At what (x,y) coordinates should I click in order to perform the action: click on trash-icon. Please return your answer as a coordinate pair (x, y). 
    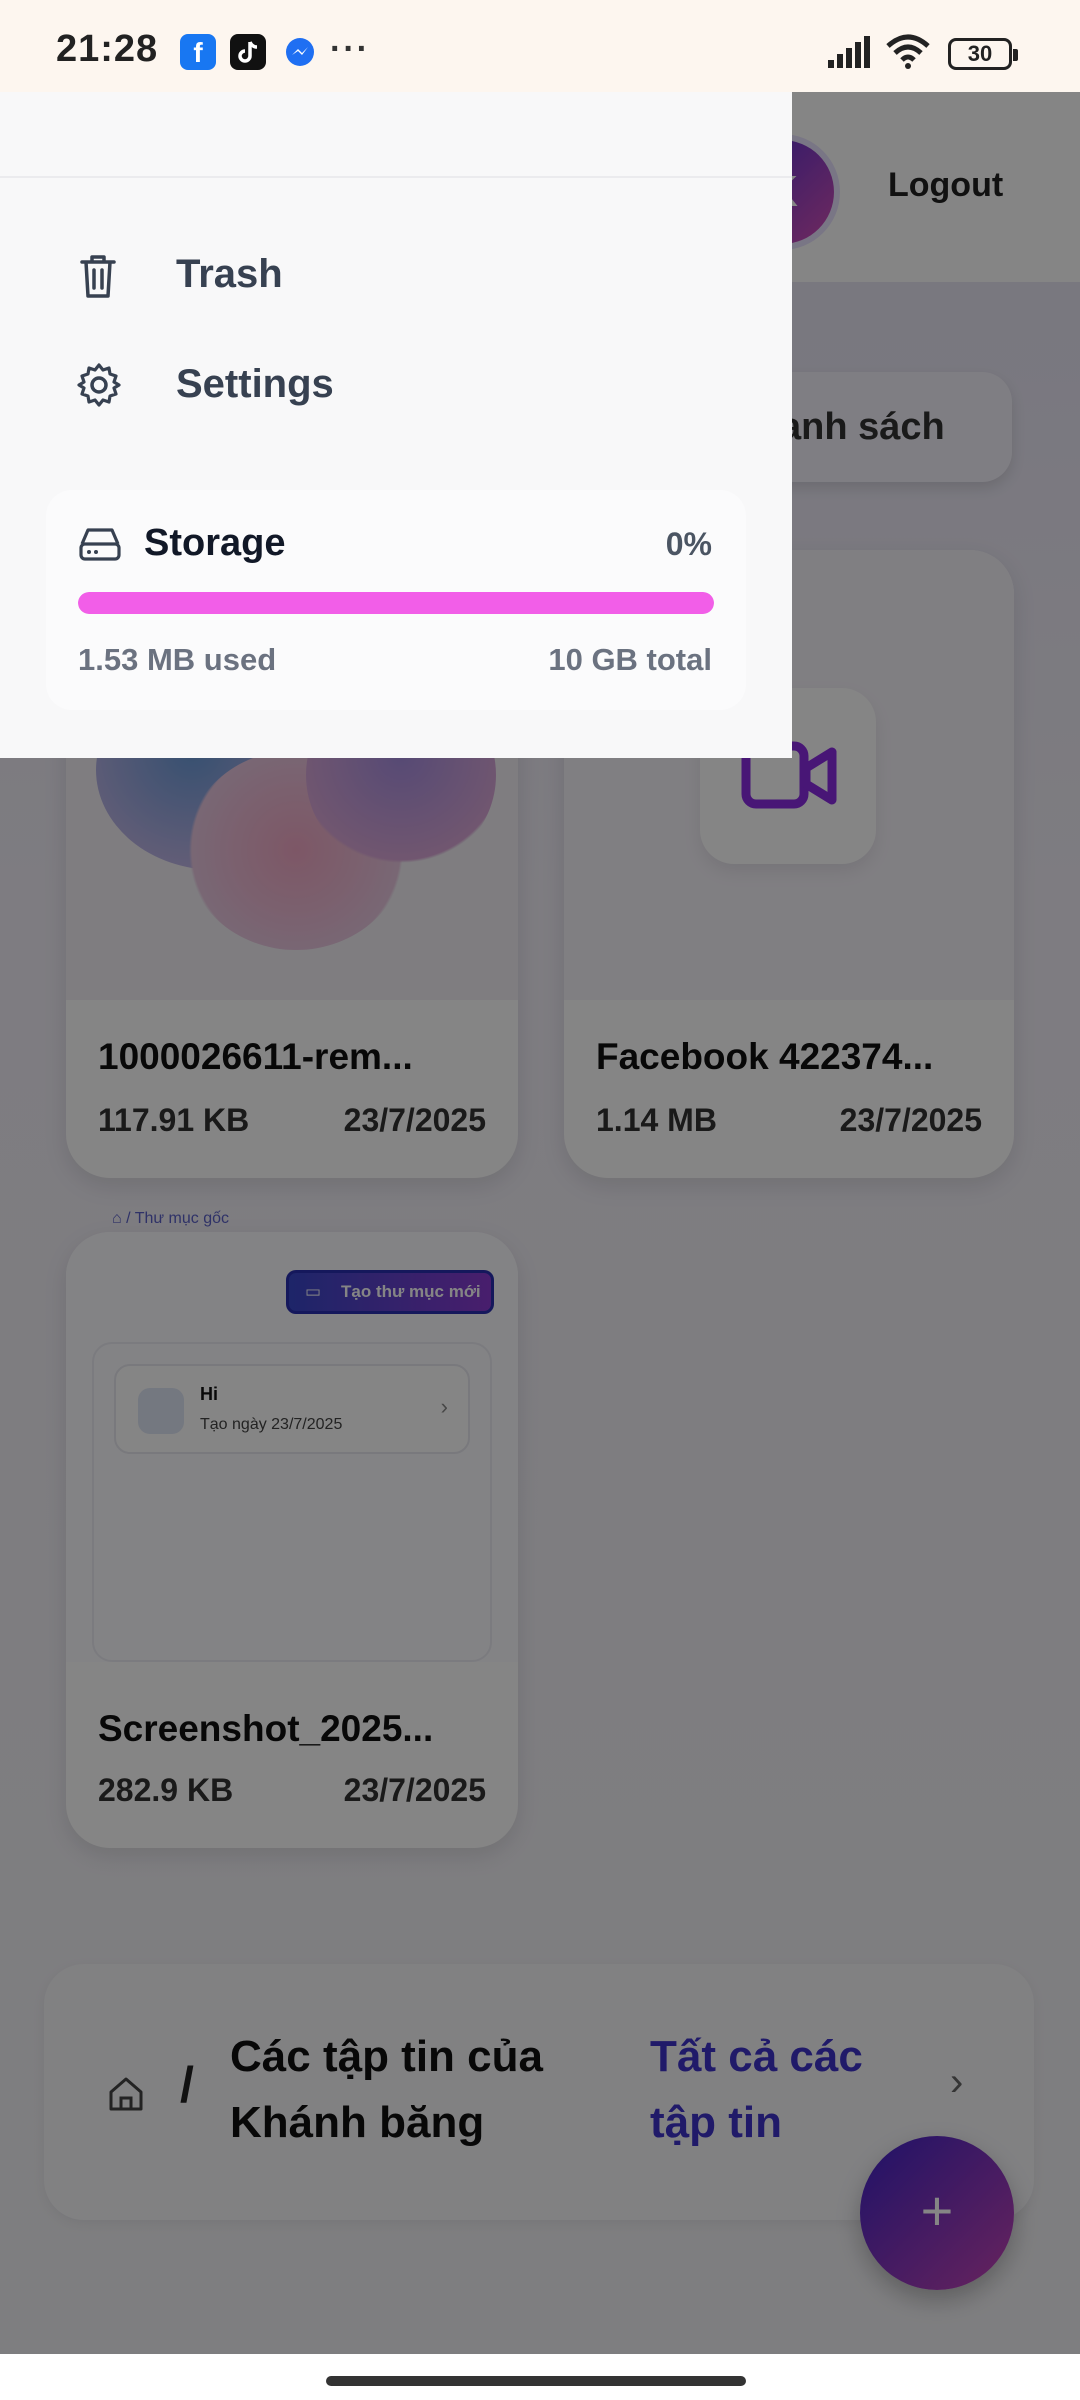
    Looking at the image, I should click on (98, 276).